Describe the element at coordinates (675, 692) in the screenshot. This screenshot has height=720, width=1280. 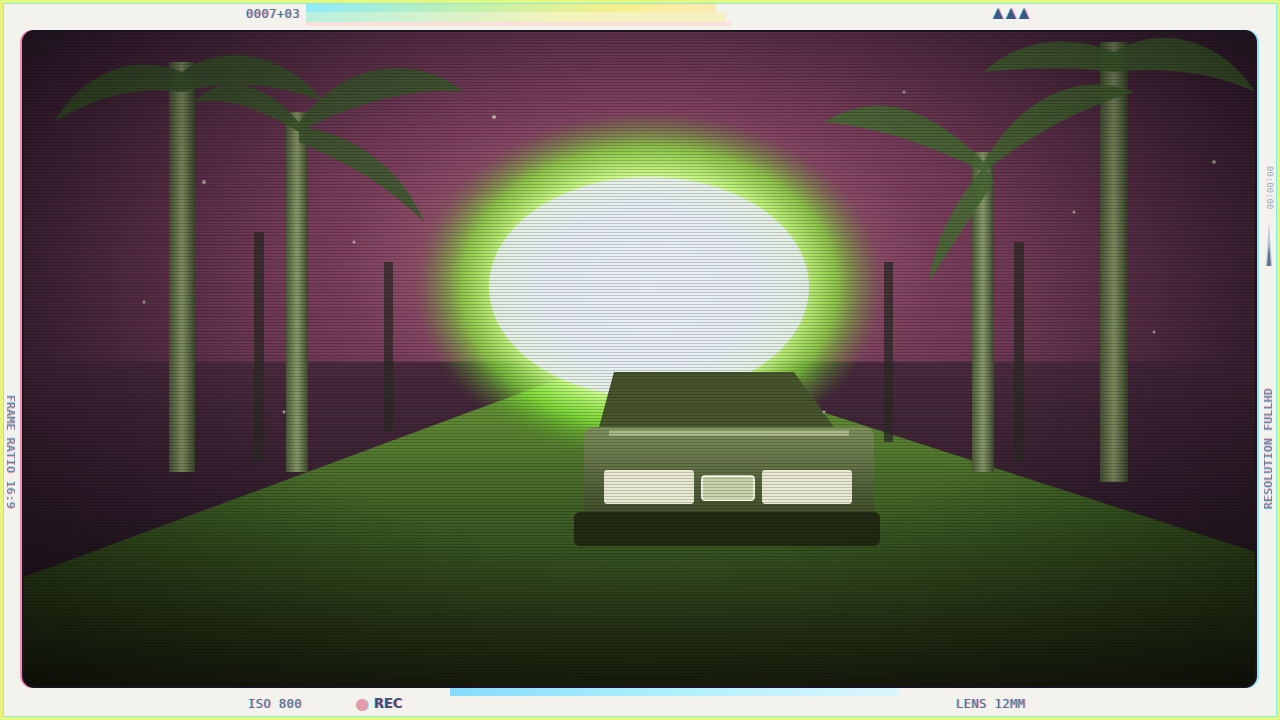
I see `glitch-strip-bottom` at that location.